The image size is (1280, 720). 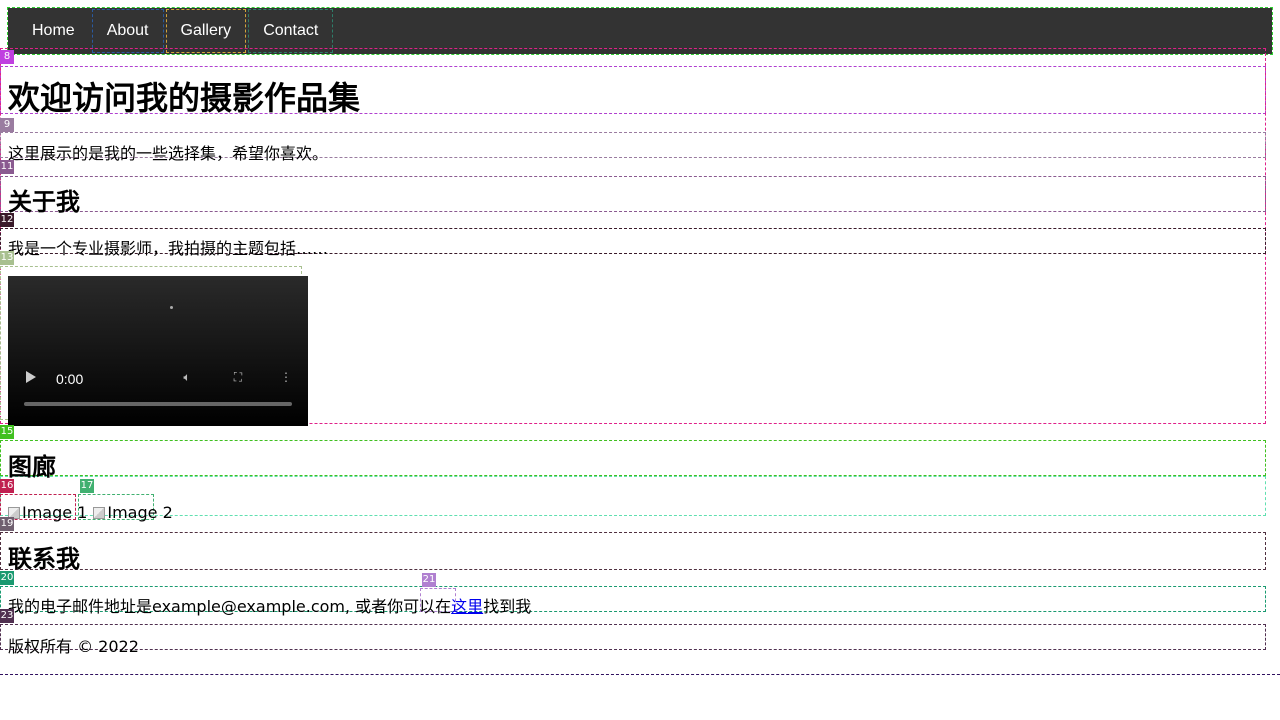 I want to click on gallery-list: Image 1 Image 2, so click(x=90, y=512).